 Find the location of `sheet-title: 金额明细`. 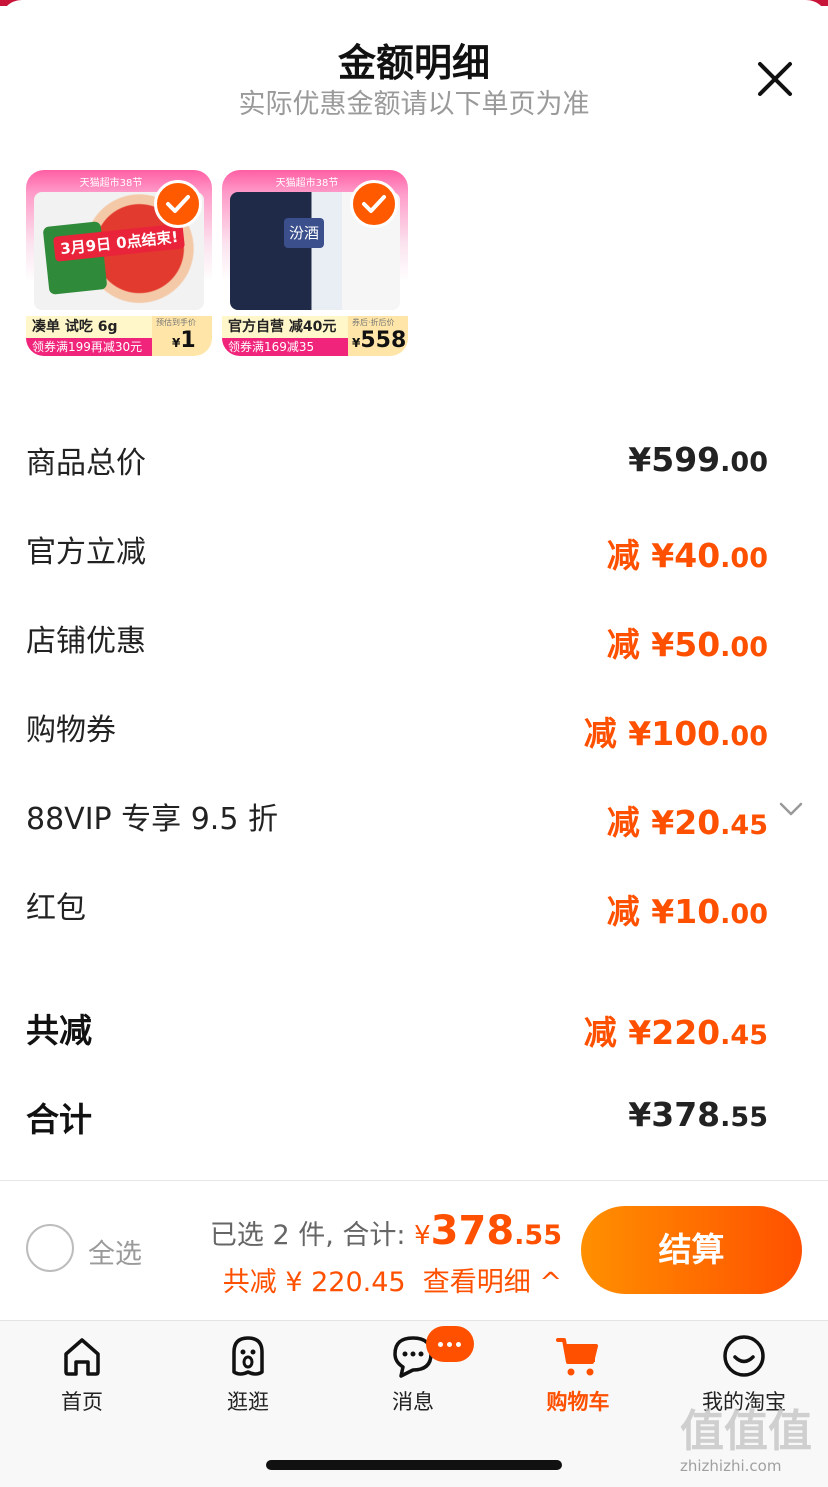

sheet-title: 金额明细 is located at coordinates (413, 63).